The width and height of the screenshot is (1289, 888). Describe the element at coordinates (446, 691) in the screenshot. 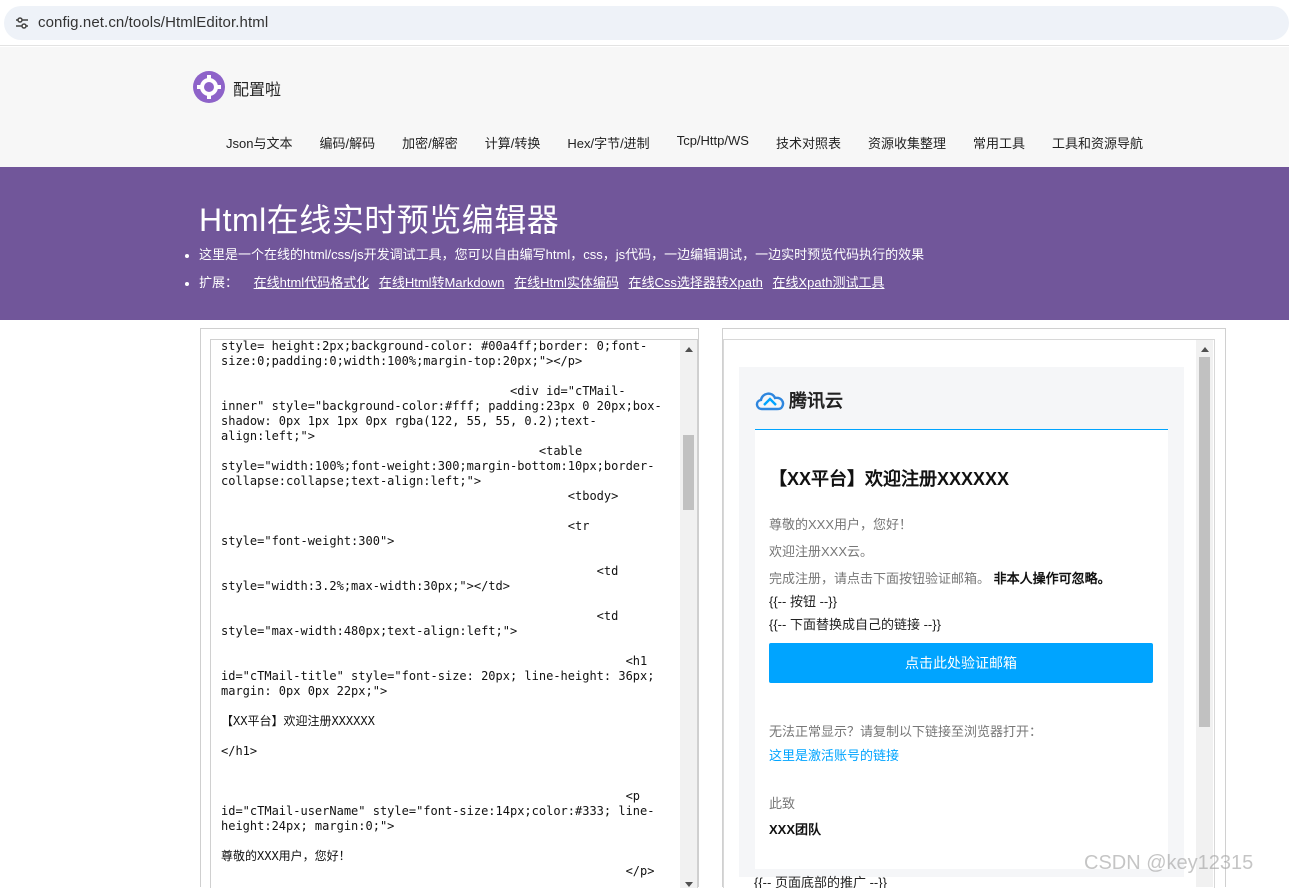

I see `code-line: margin: 0px 0px 22px;">` at that location.